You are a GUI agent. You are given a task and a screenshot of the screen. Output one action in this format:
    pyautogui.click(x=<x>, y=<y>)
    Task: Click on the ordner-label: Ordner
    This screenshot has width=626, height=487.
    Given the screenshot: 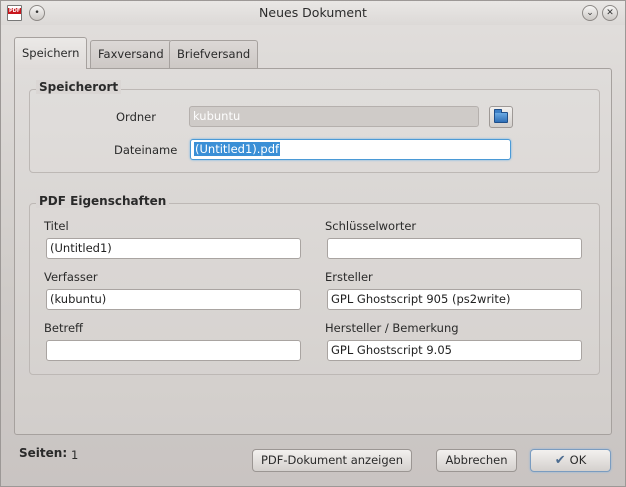 What is the action you would take?
    pyautogui.click(x=136, y=117)
    